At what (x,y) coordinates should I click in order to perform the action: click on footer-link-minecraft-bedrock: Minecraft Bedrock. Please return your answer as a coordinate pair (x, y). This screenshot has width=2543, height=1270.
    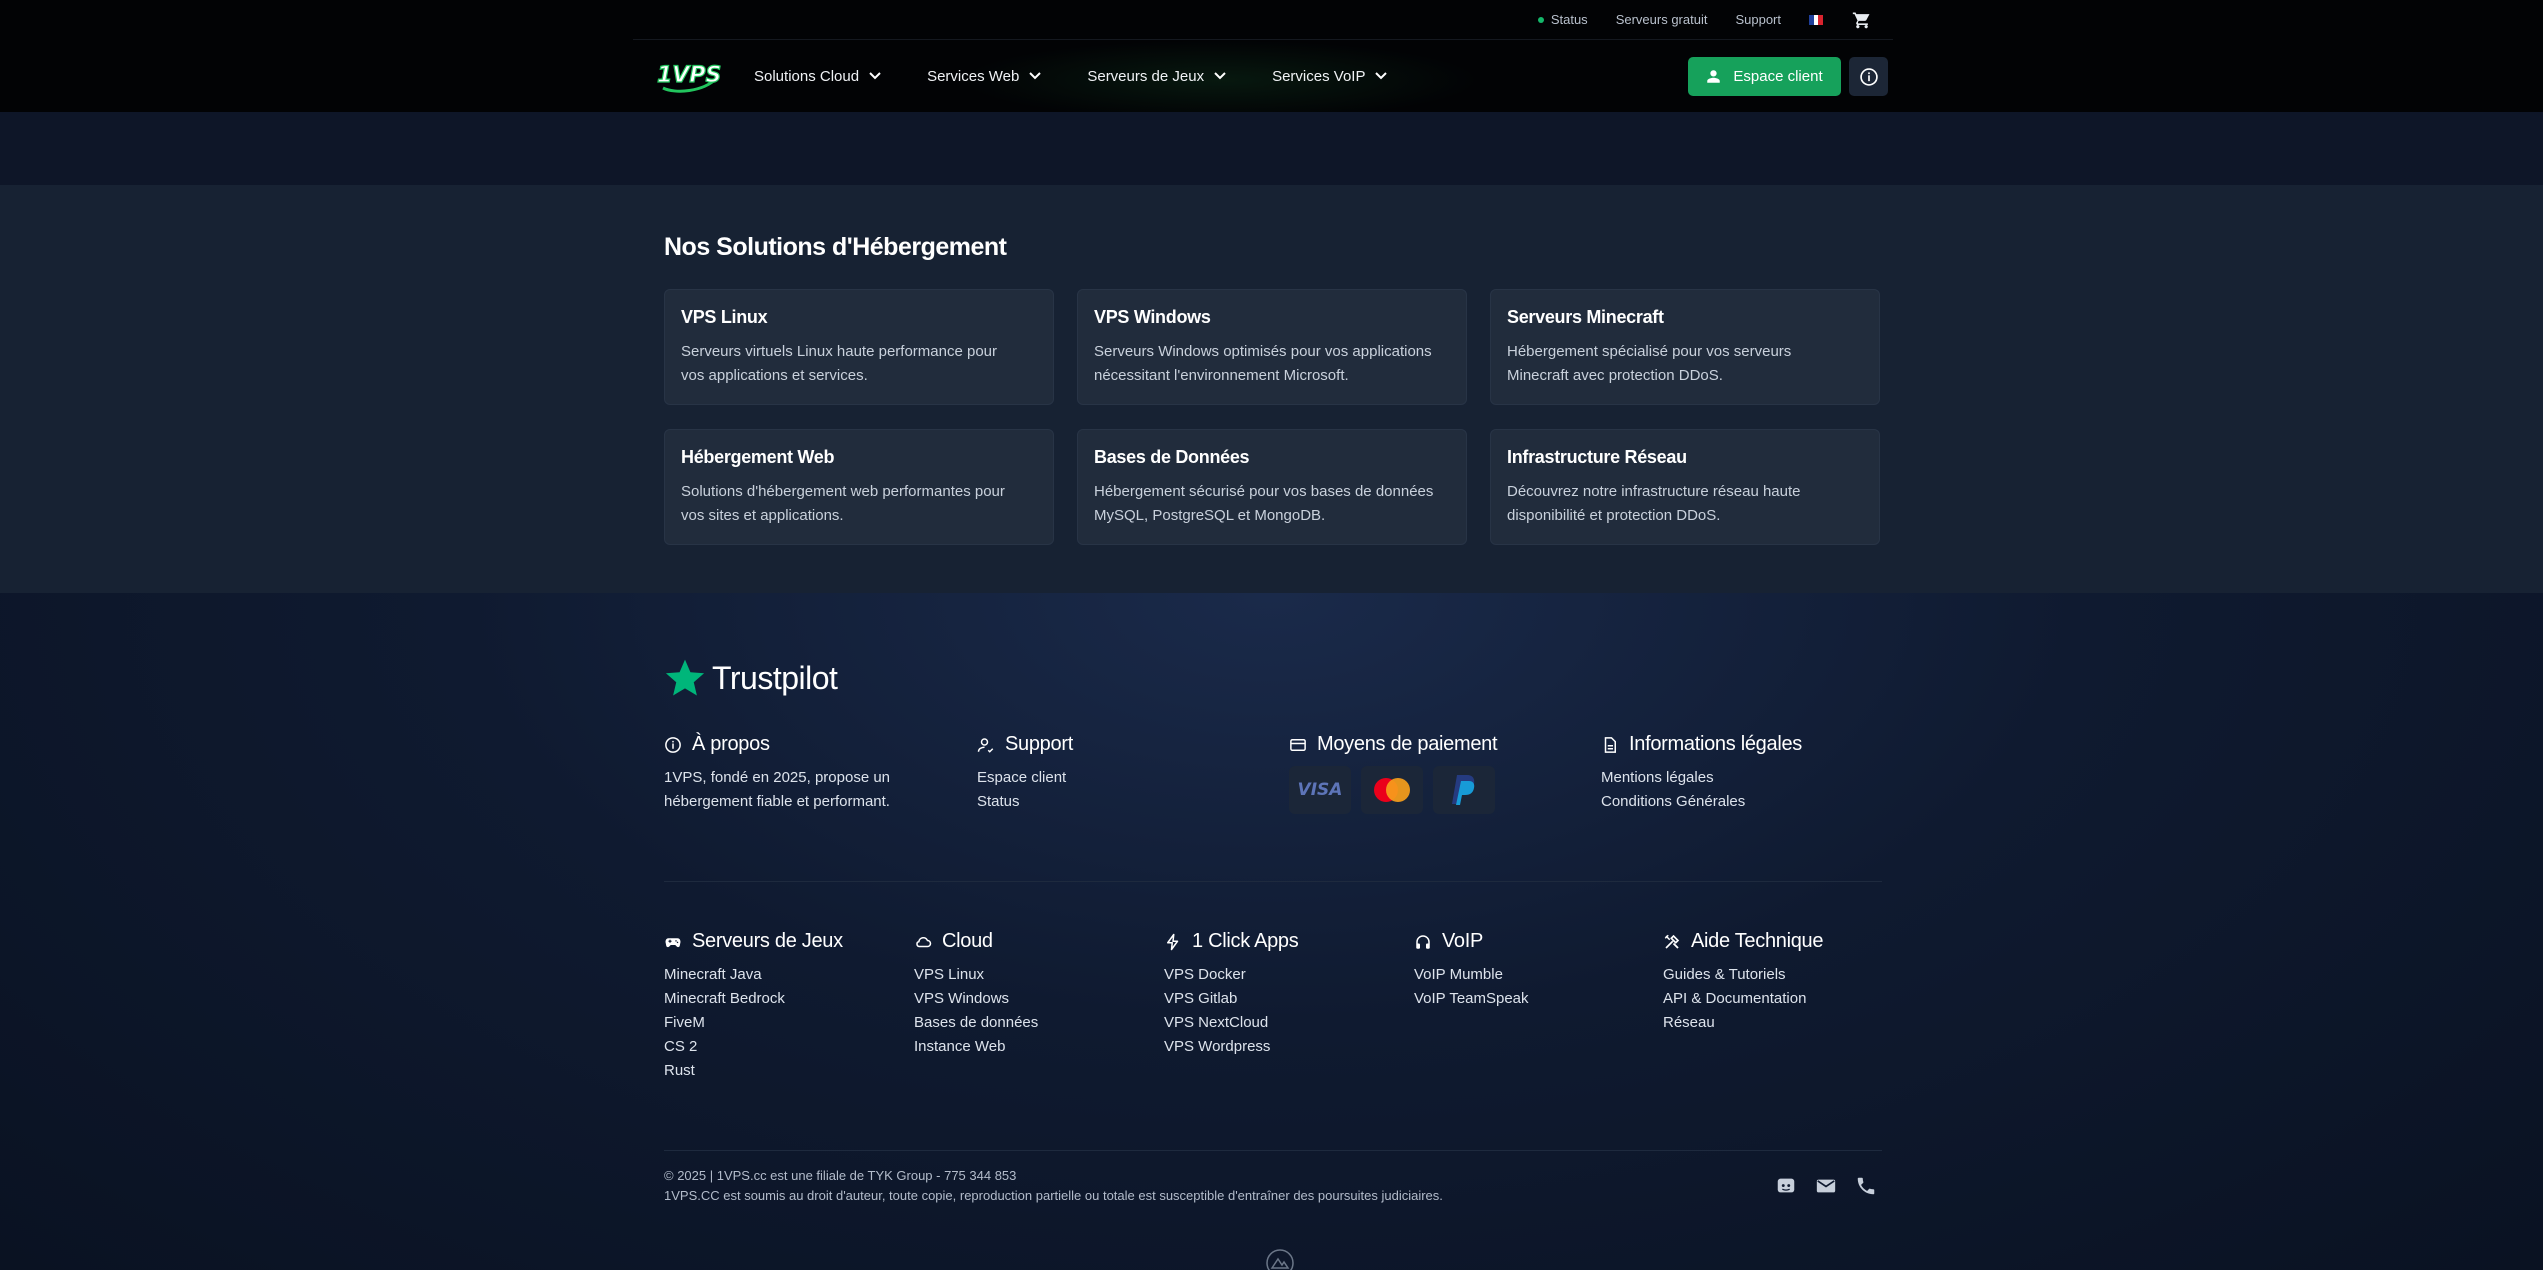
    Looking at the image, I should click on (753, 999).